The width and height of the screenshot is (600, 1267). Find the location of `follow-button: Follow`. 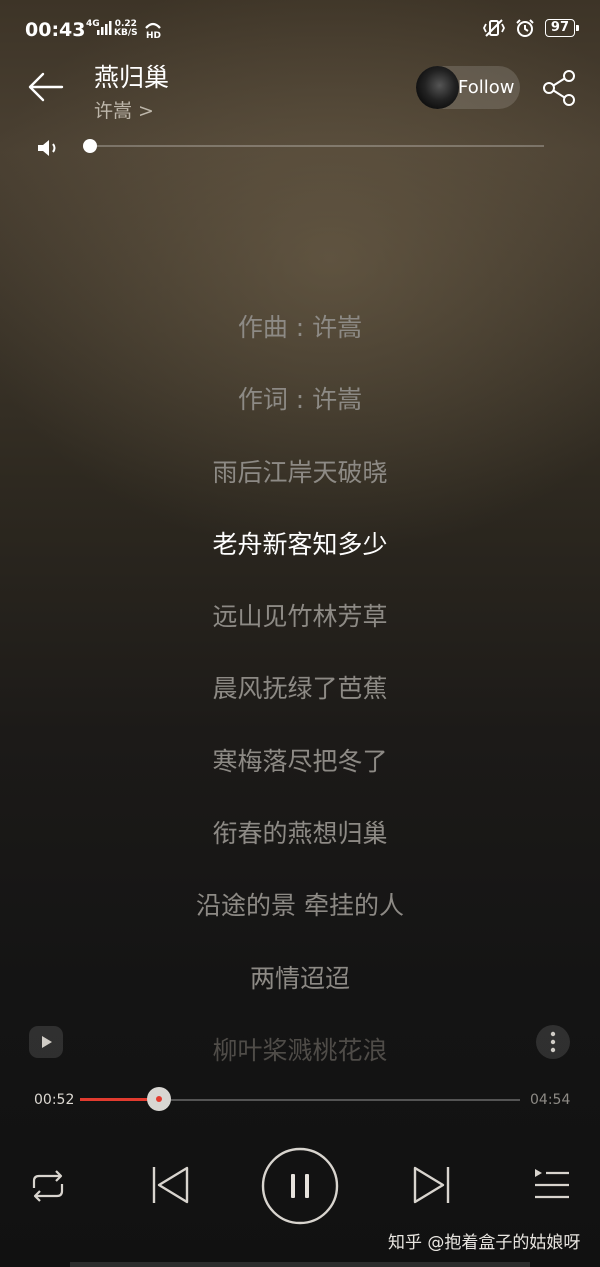

follow-button: Follow is located at coordinates (468, 87).